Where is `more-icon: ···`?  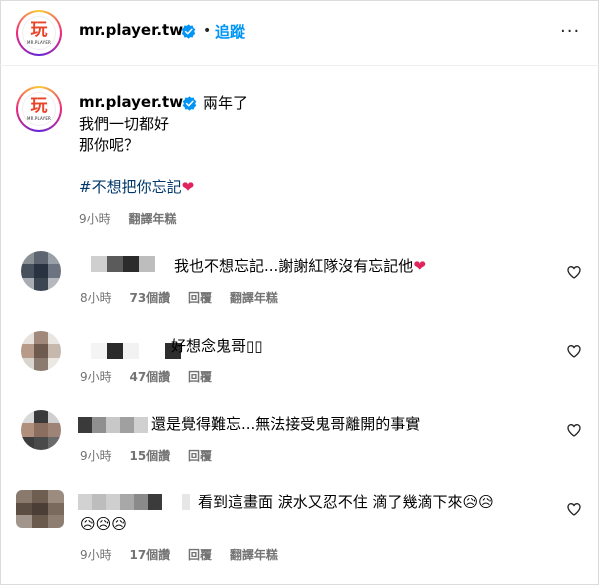
more-icon: ··· is located at coordinates (570, 31).